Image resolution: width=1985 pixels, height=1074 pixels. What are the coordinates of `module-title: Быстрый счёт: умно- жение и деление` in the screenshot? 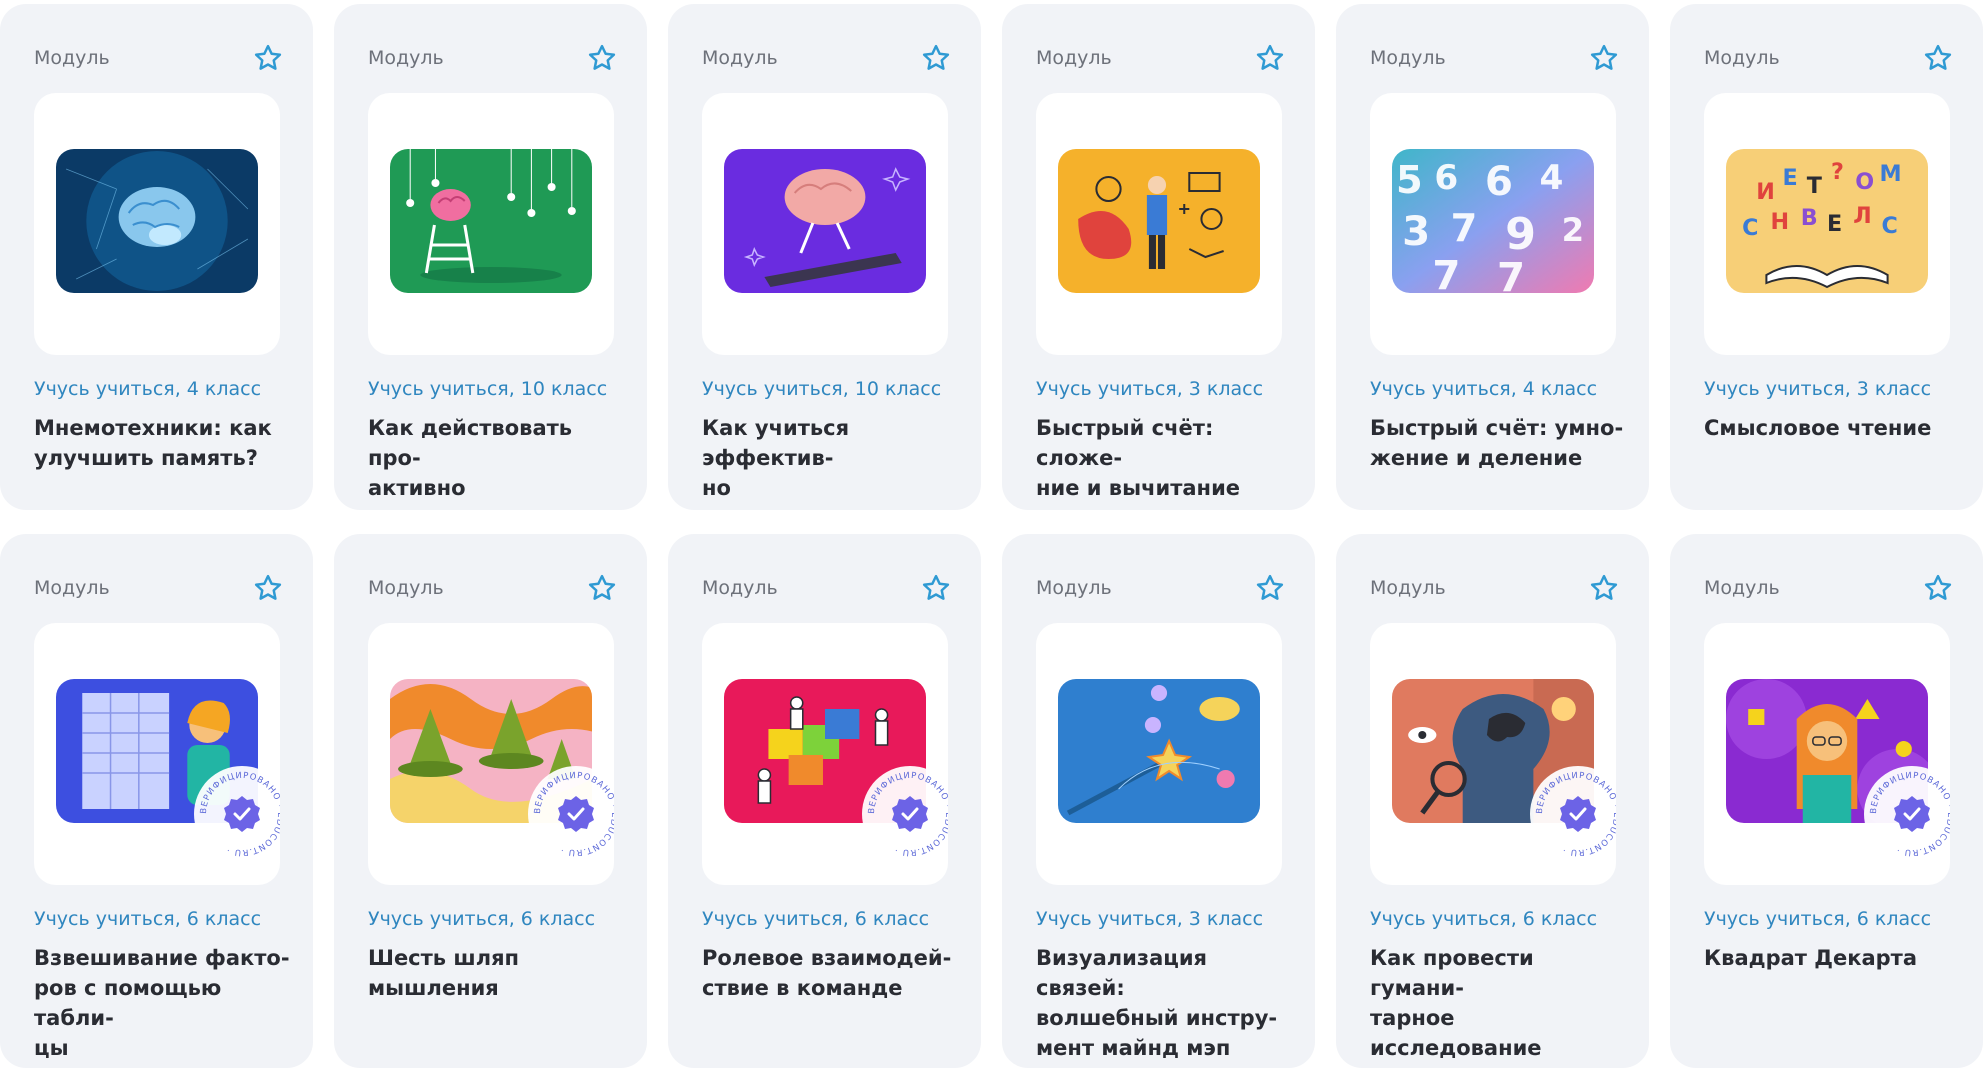 It's located at (1501, 443).